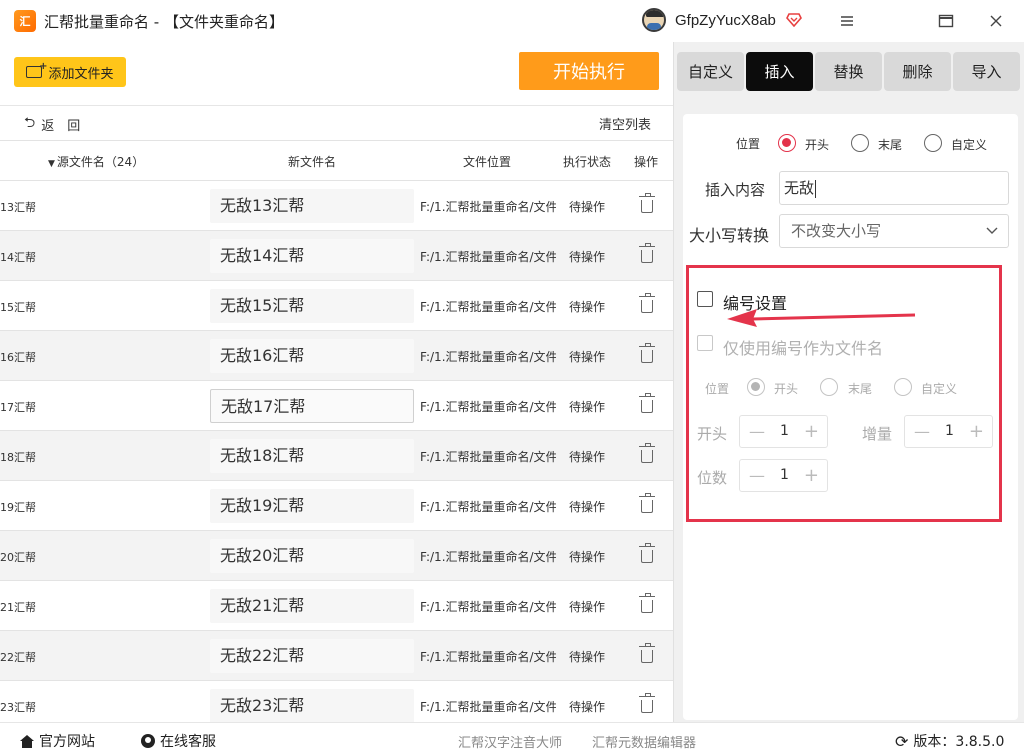 Image resolution: width=1024 pixels, height=755 pixels. I want to click on user-area: GfpZyYucX8ab, so click(722, 20).